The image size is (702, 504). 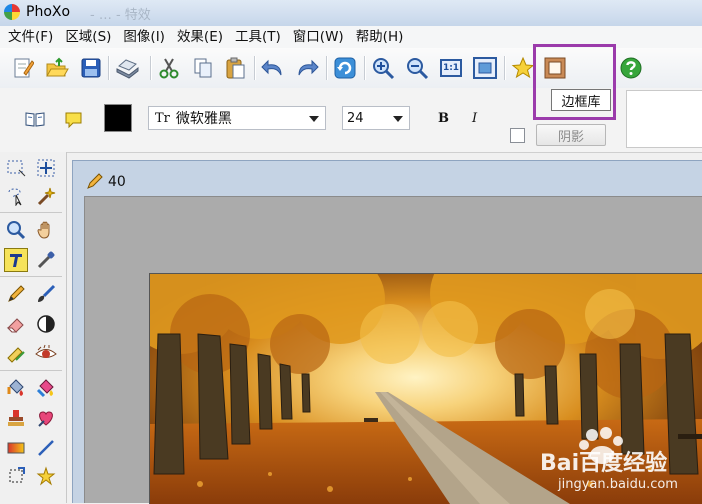 What do you see at coordinates (16, 324) in the screenshot?
I see `eraser-tool` at bounding box center [16, 324].